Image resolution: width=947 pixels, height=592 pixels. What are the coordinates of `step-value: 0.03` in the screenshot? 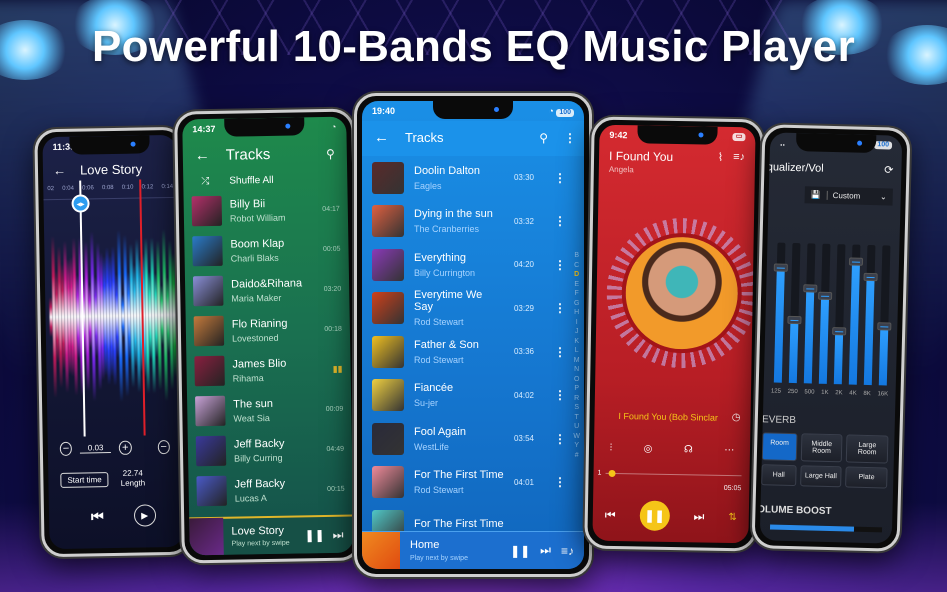 It's located at (96, 448).